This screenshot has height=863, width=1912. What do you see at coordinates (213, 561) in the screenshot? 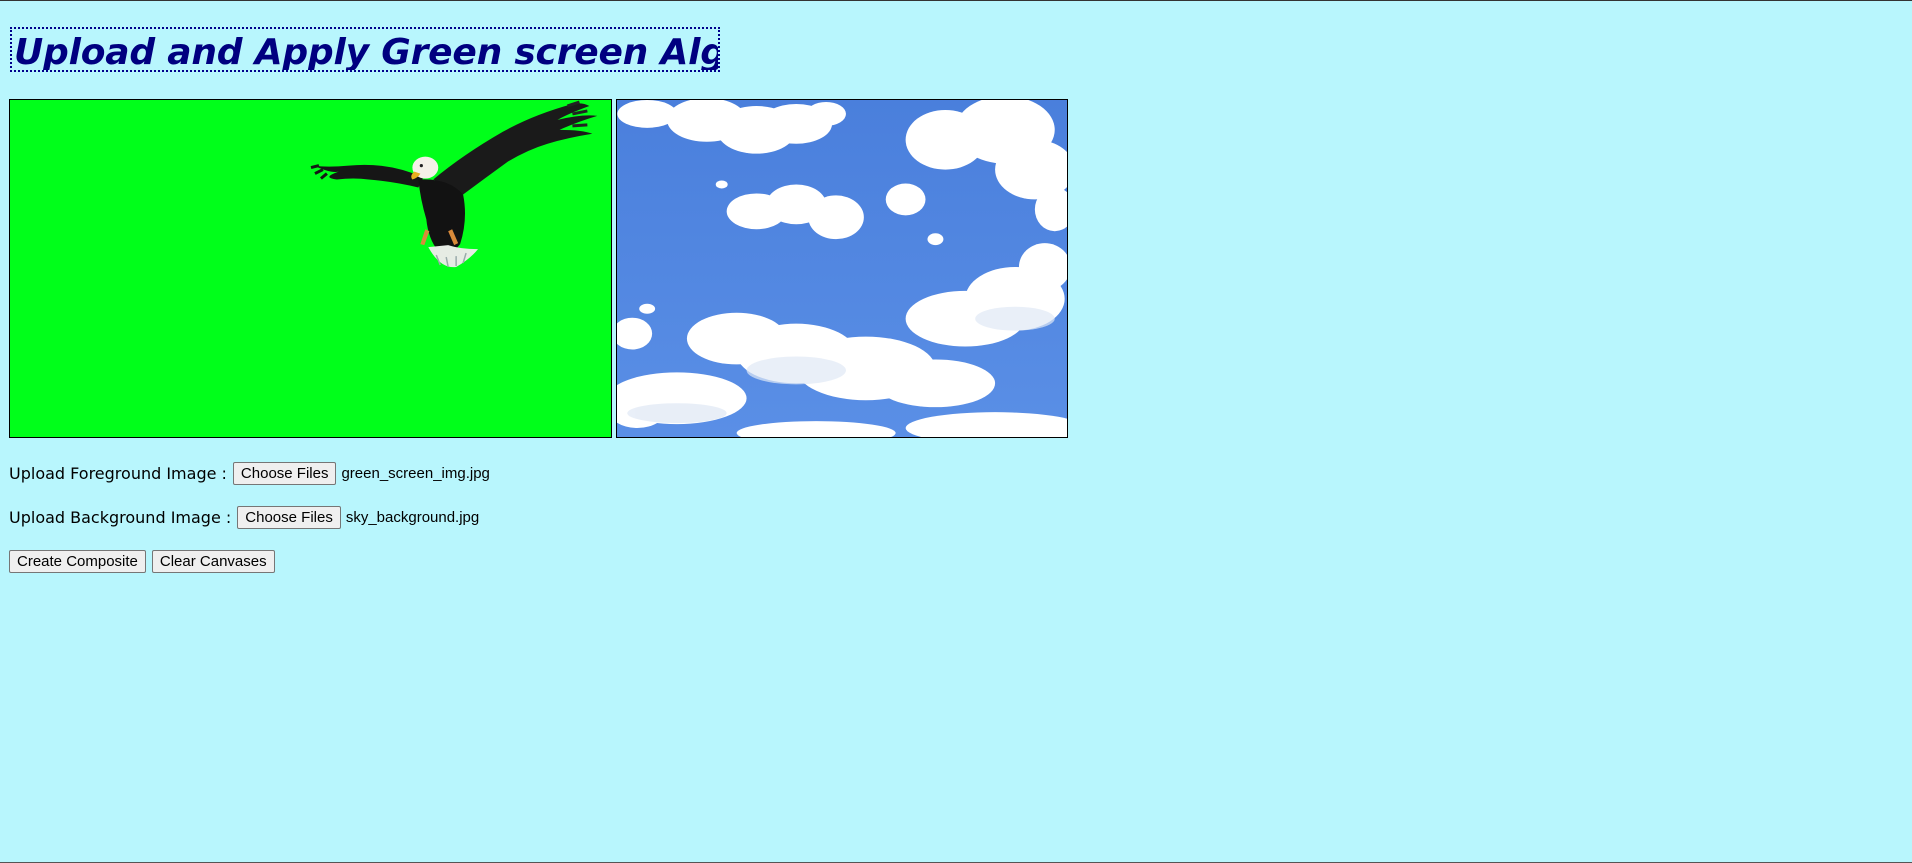
I see `clear-canvases-button: Clear Canvases` at bounding box center [213, 561].